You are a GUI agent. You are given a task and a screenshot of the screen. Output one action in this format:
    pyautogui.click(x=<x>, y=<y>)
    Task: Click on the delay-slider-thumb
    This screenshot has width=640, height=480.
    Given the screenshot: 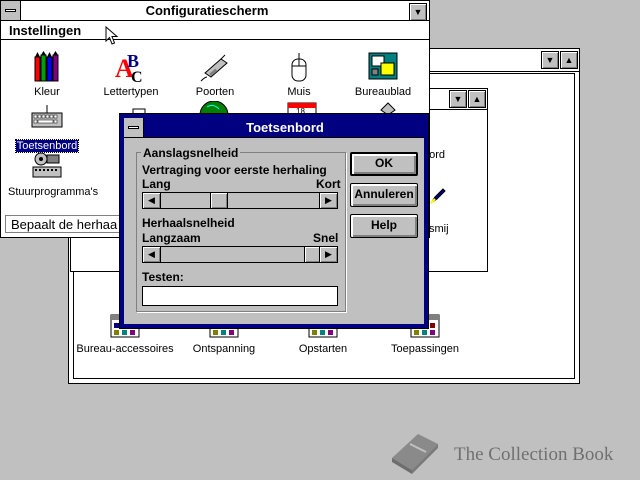 What is the action you would take?
    pyautogui.click(x=219, y=200)
    